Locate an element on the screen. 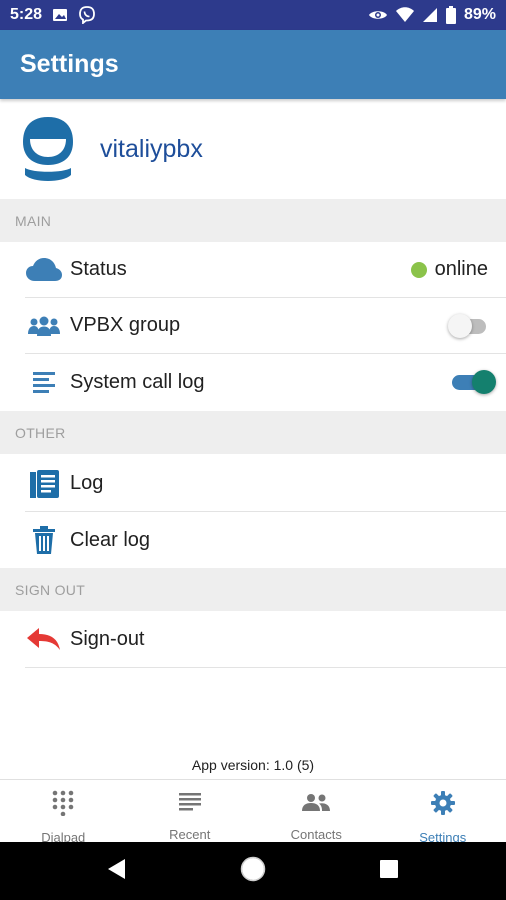  status-value: online is located at coordinates (461, 269).